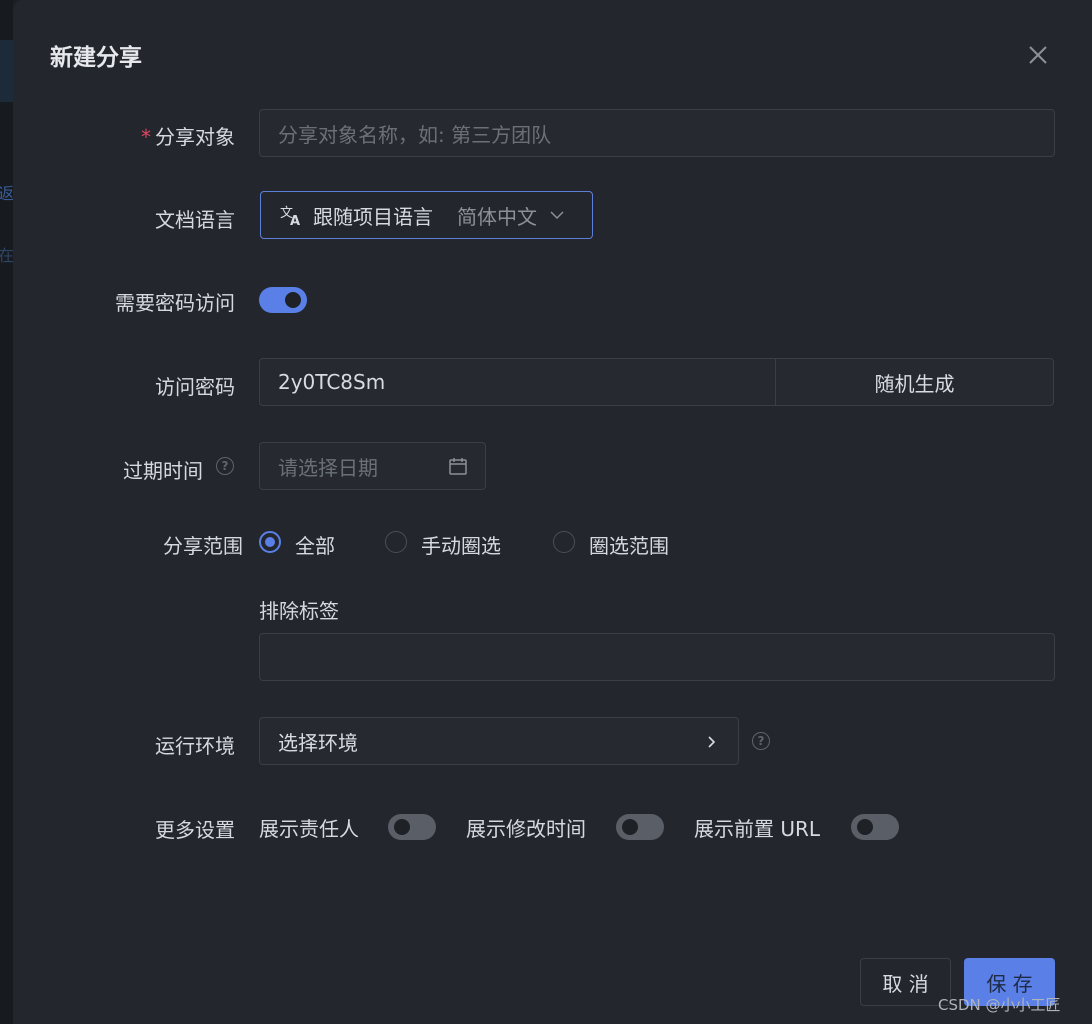 This screenshot has height=1024, width=1092. What do you see at coordinates (518, 382) in the screenshot?
I see `access-password-input: 2y0TC8Sm` at bounding box center [518, 382].